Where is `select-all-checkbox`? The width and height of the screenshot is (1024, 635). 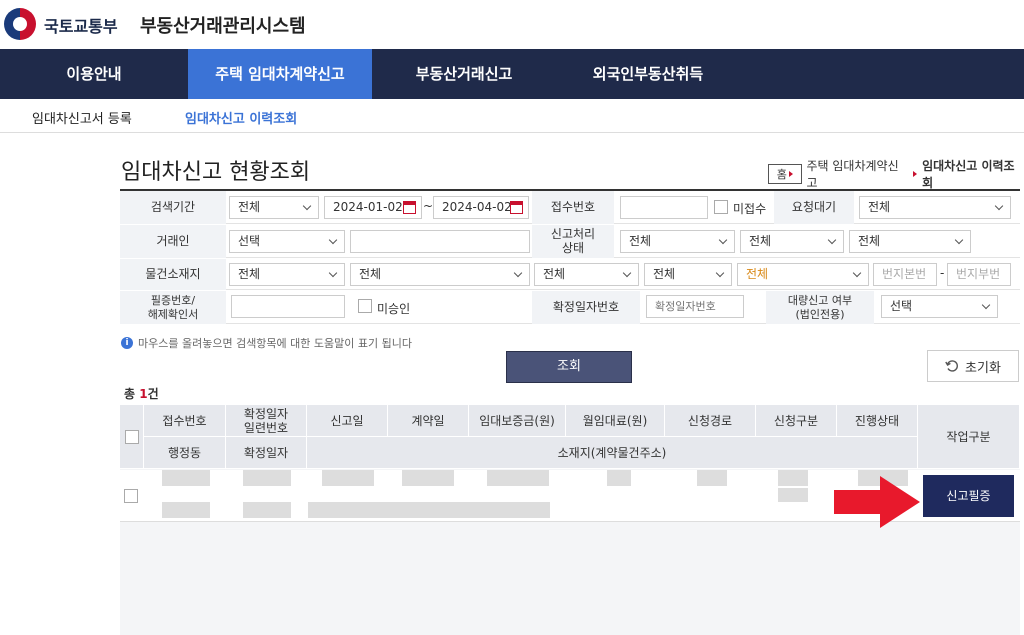 select-all-checkbox is located at coordinates (131, 436).